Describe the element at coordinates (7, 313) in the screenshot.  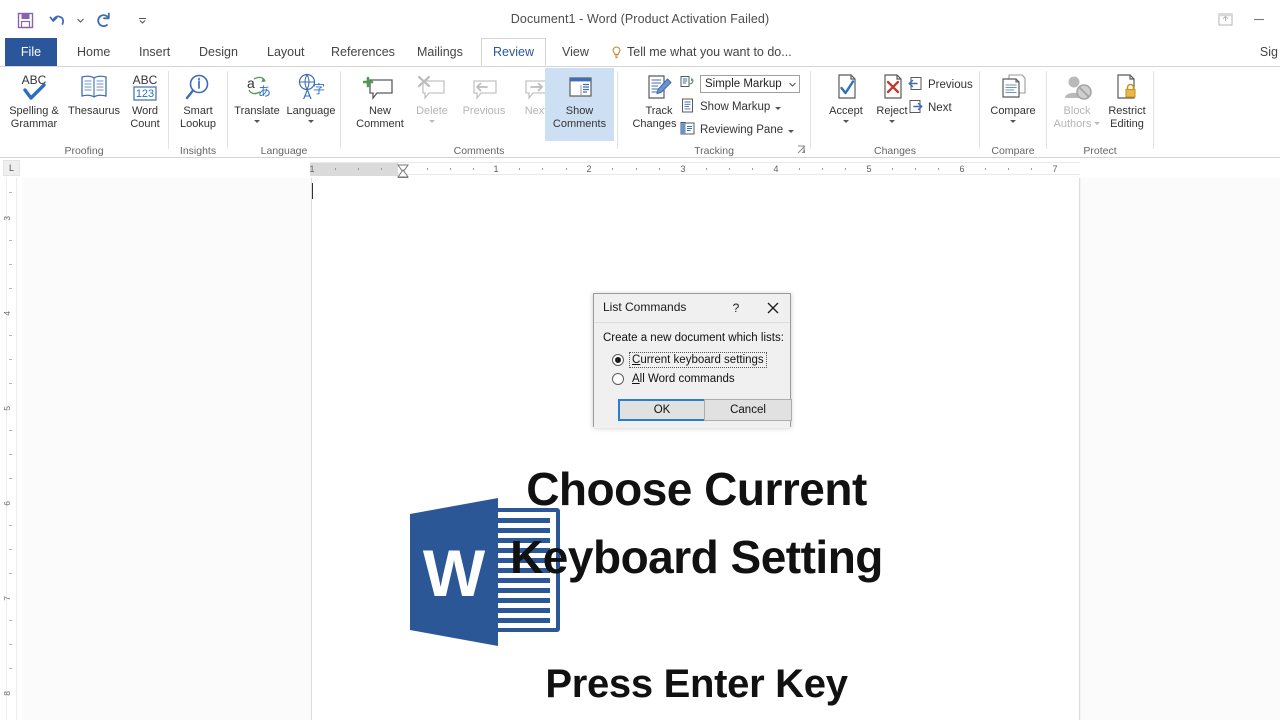
I see `vruler-number: 4` at that location.